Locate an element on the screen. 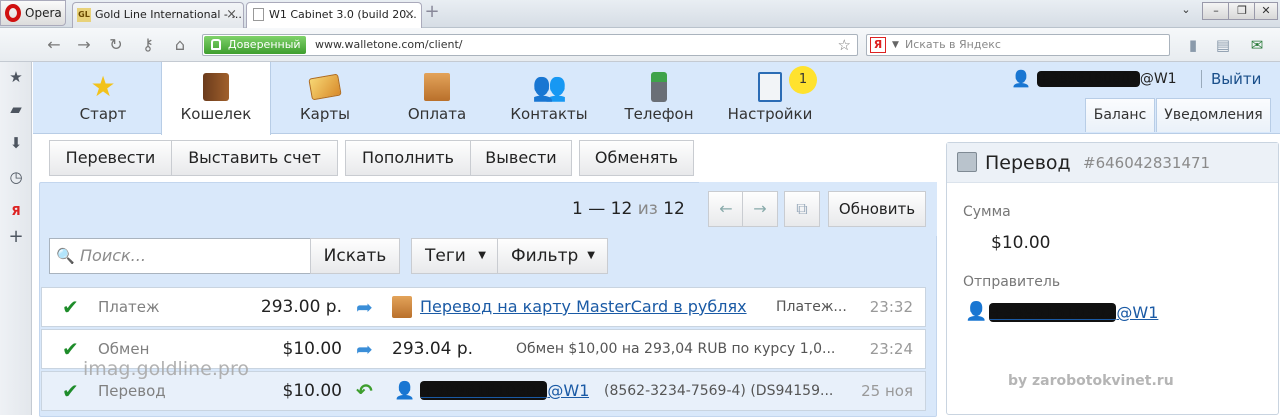  bookmark-star-icon: ☆ is located at coordinates (844, 45).